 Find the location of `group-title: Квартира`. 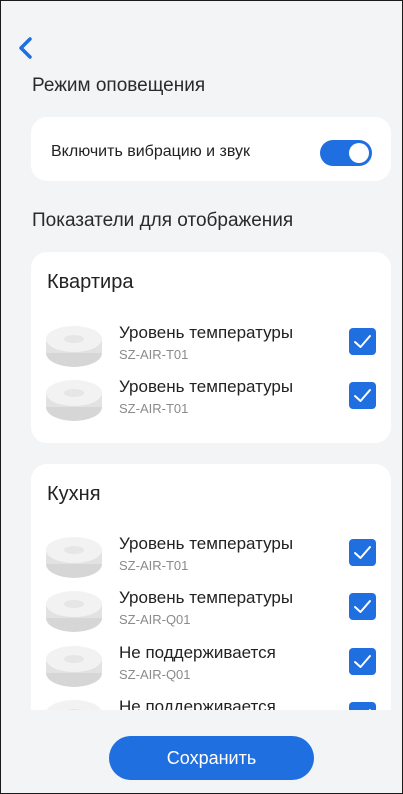

group-title: Квартира is located at coordinates (90, 282).